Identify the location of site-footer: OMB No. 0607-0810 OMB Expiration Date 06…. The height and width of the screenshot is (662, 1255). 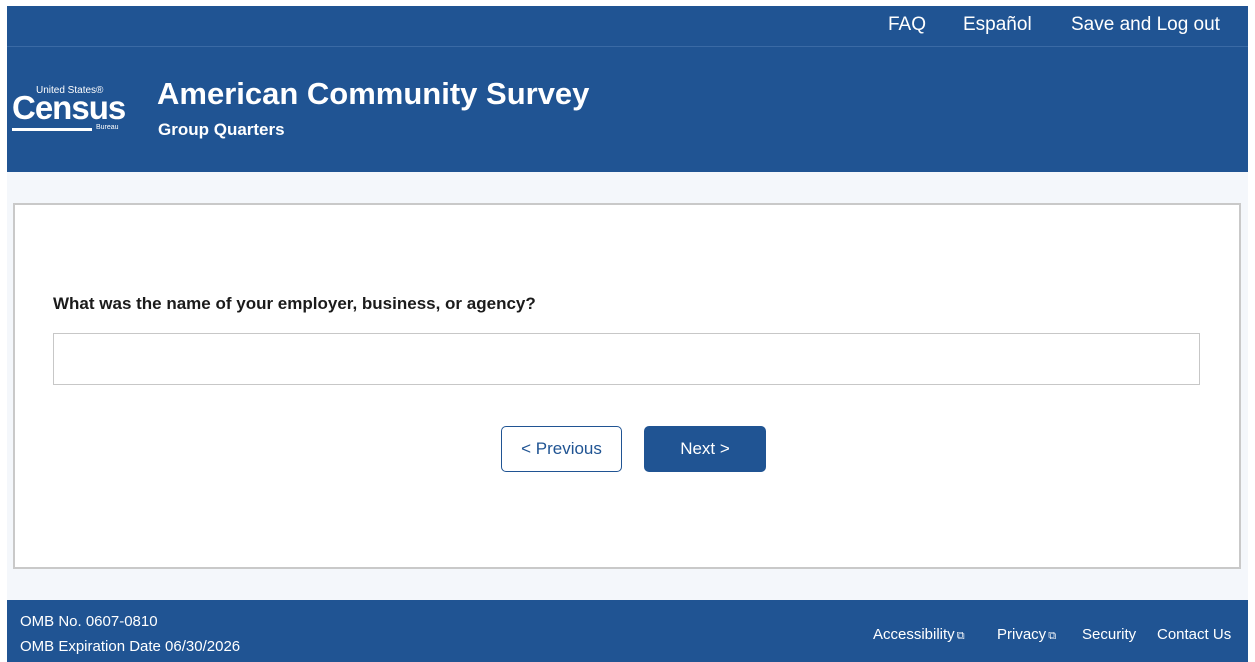
(627, 631).